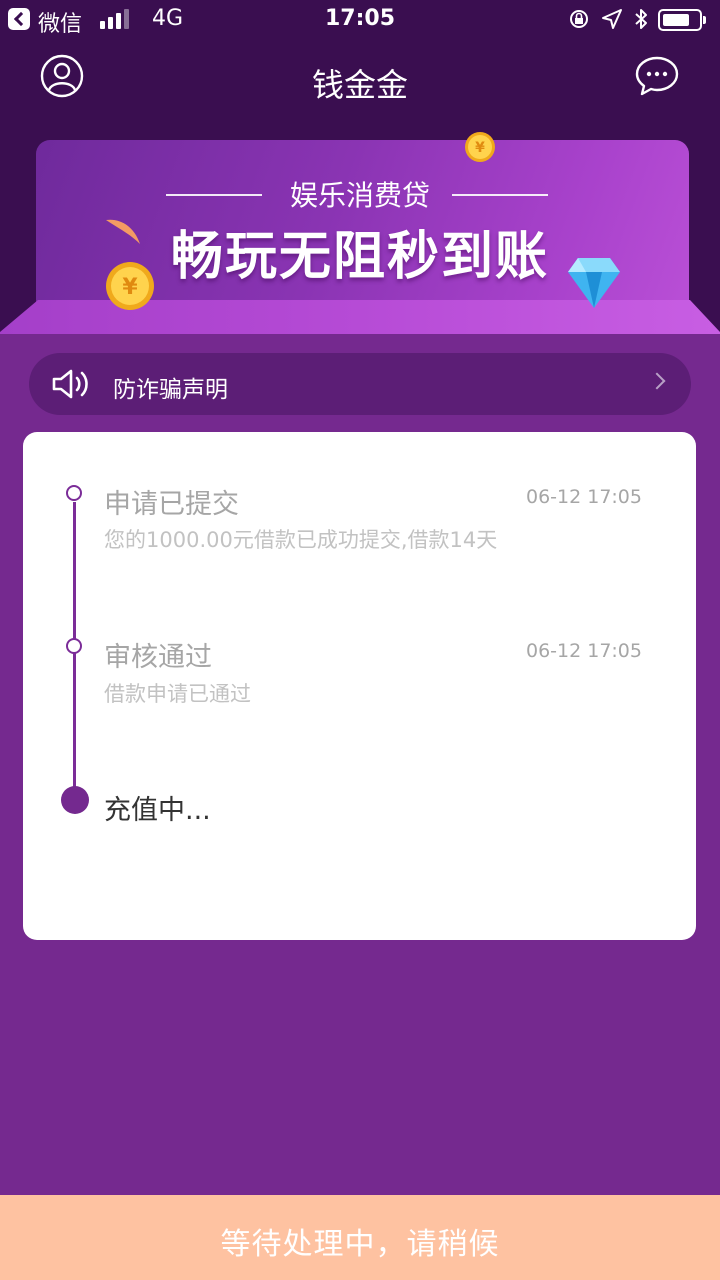 The width and height of the screenshot is (720, 1280). I want to click on waiting-button: 等待处理中，请稍候, so click(360, 1237).